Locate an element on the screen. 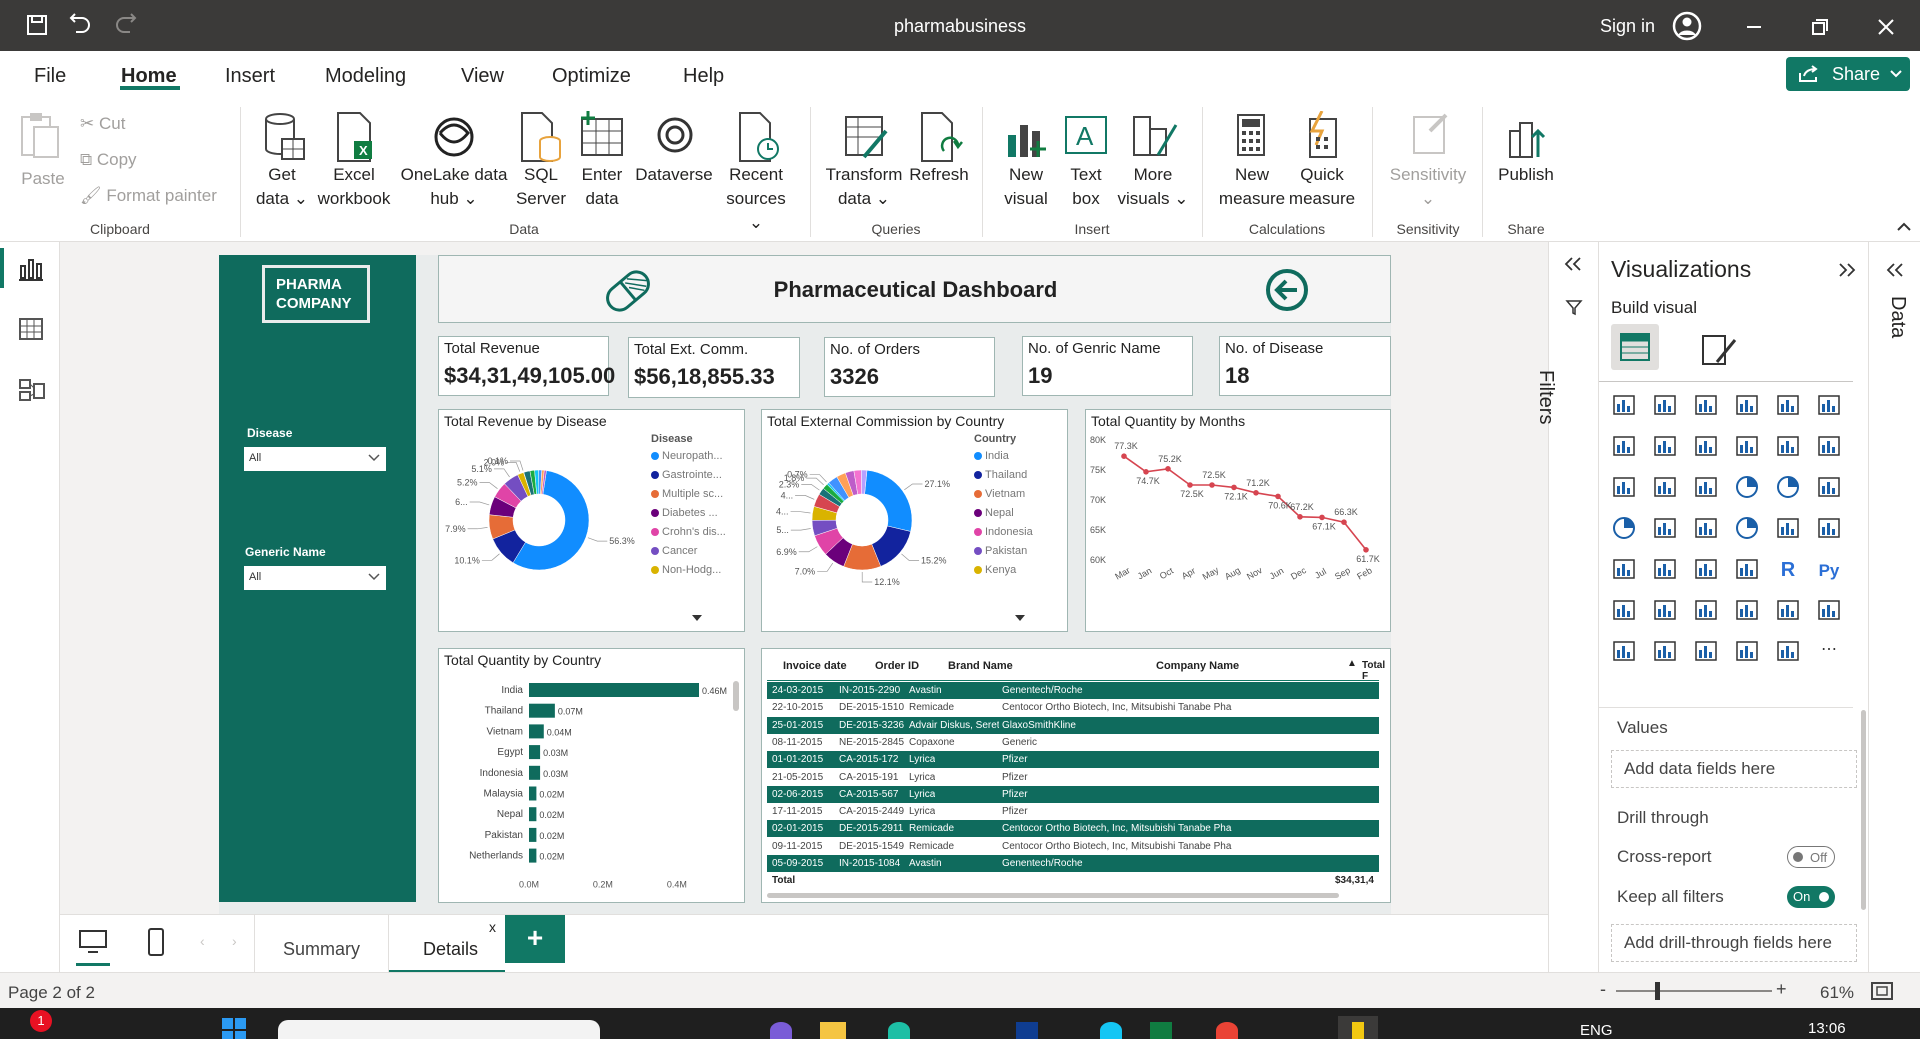 This screenshot has height=1039, width=1920. custom-visual-2-icon is located at coordinates (1665, 651).